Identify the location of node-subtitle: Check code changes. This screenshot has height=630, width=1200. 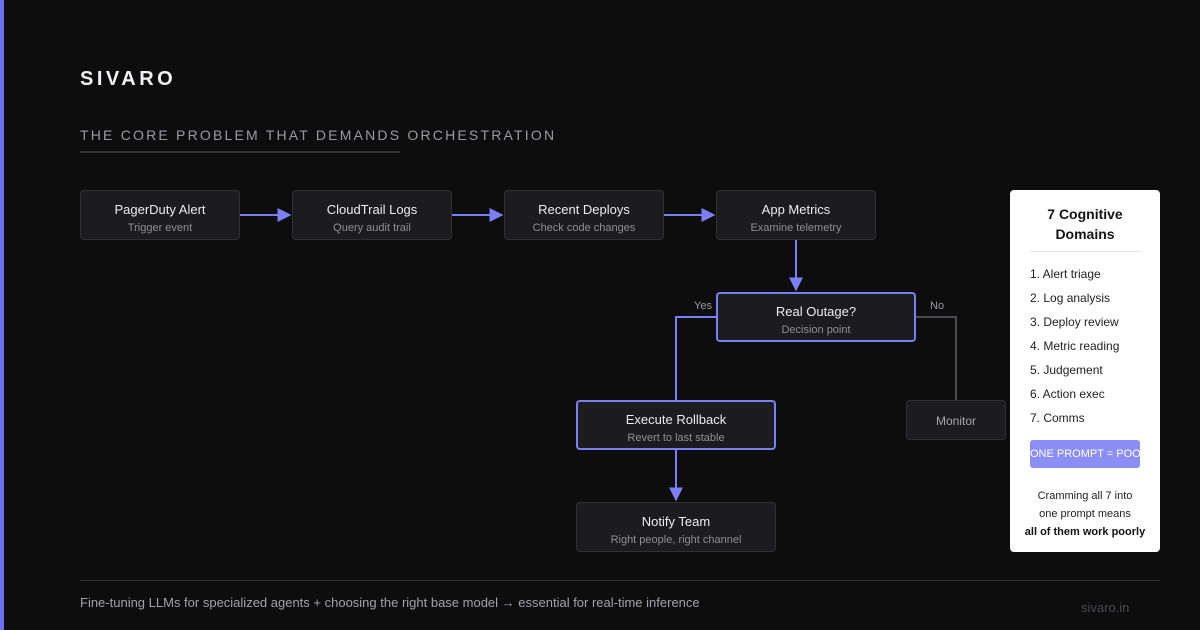
(584, 228).